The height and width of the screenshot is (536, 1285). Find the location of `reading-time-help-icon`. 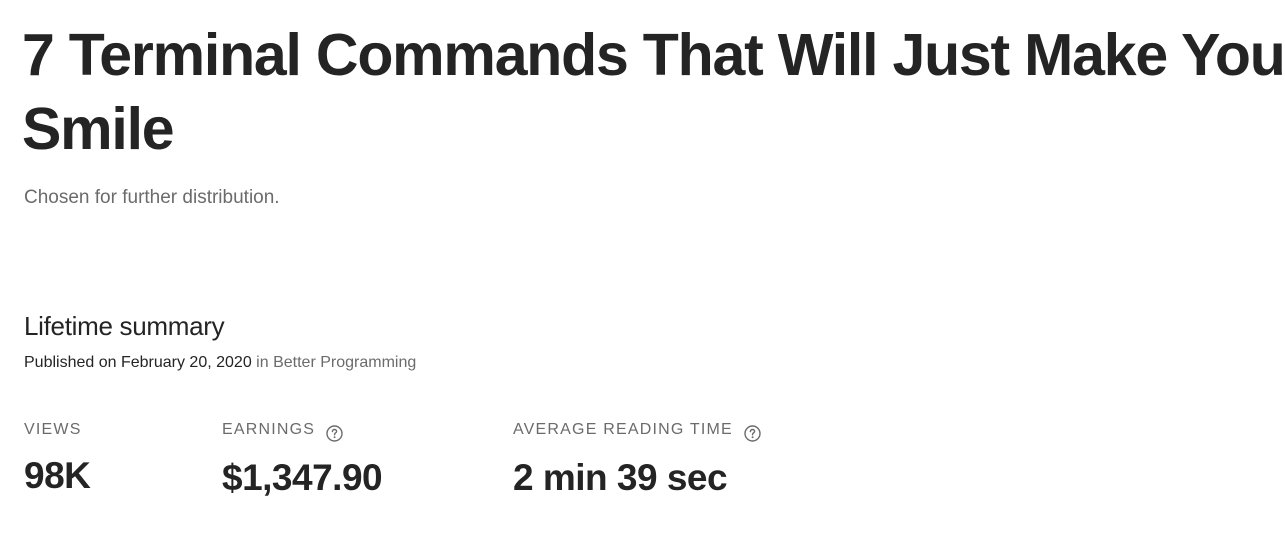

reading-time-help-icon is located at coordinates (752, 433).